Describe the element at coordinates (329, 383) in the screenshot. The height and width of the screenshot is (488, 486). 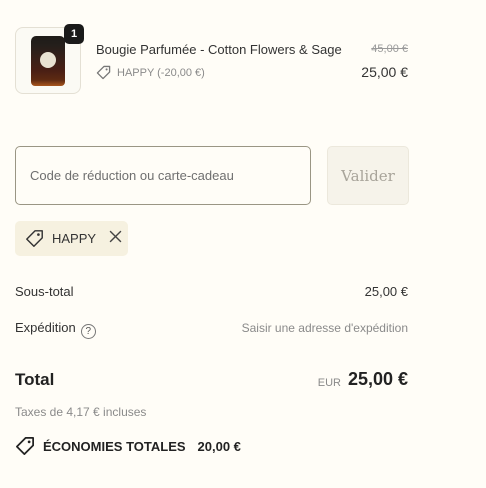
I see `total-currency: EUR` at that location.